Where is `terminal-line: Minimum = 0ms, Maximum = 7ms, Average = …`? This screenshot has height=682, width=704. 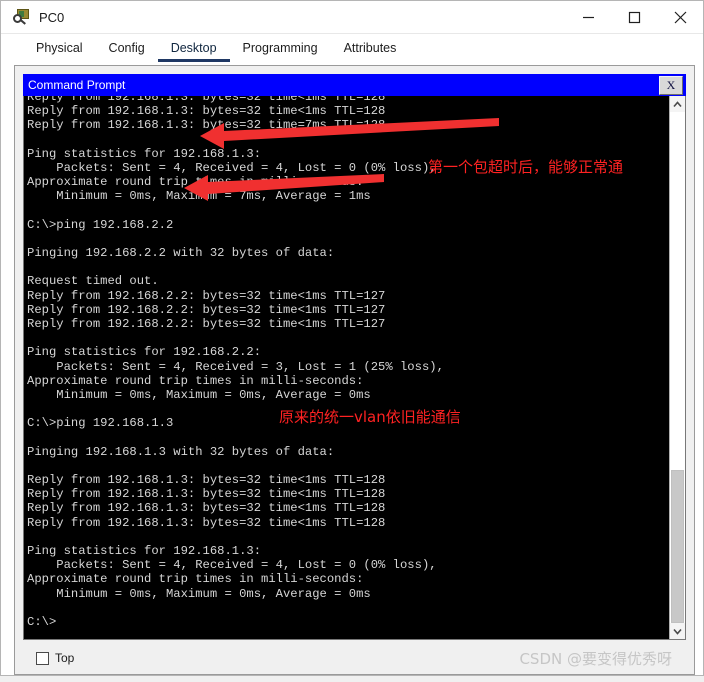
terminal-line: Minimum = 0ms, Maximum = 7ms, Average = … is located at coordinates (199, 196).